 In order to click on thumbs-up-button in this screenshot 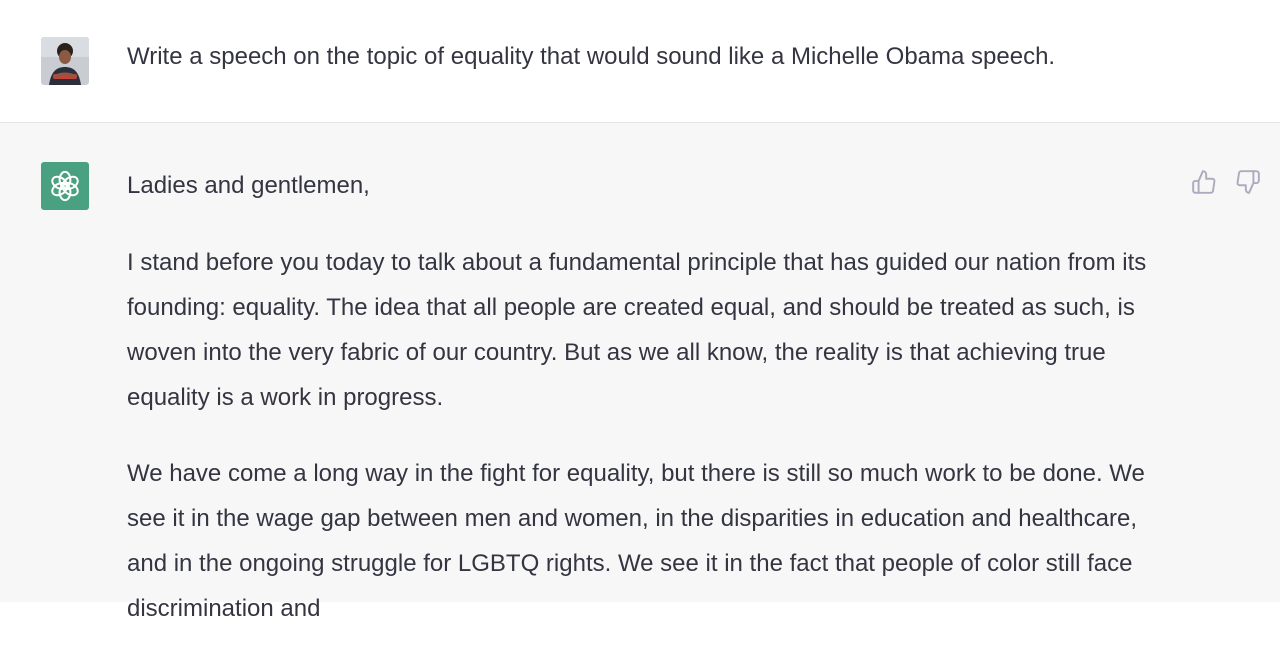, I will do `click(1204, 182)`.